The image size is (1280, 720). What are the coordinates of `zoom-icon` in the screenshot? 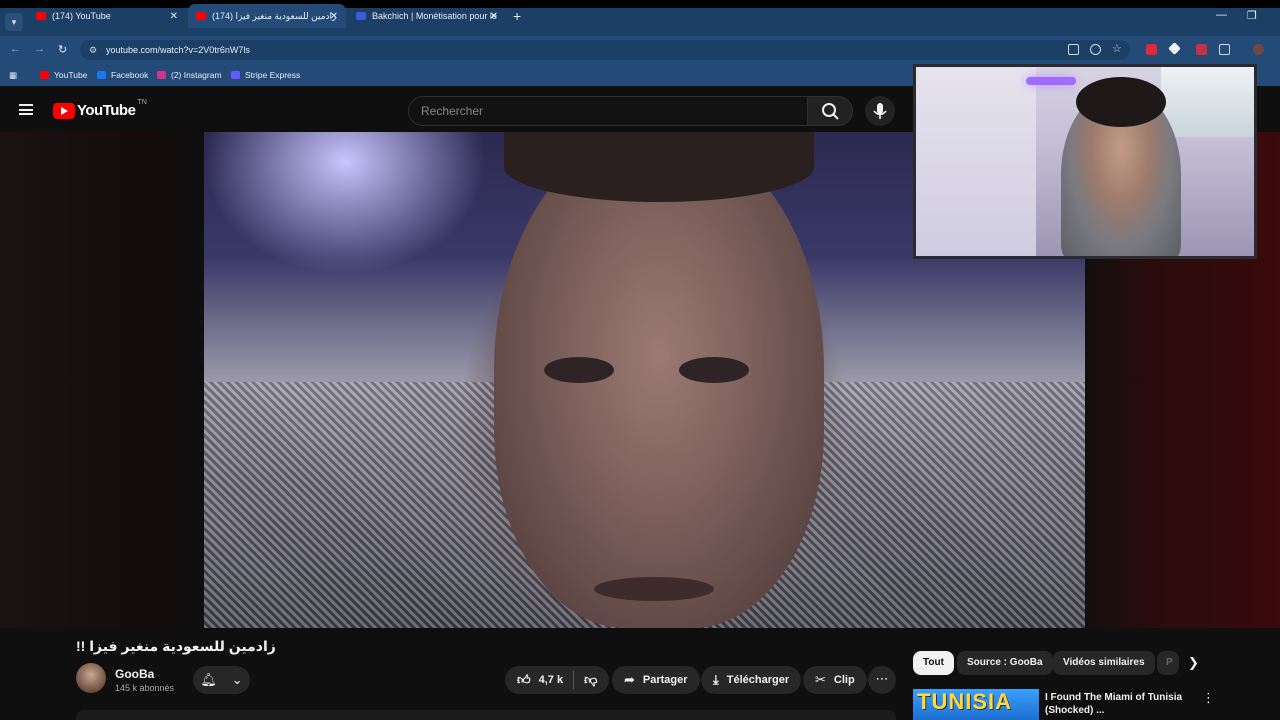 It's located at (1095, 49).